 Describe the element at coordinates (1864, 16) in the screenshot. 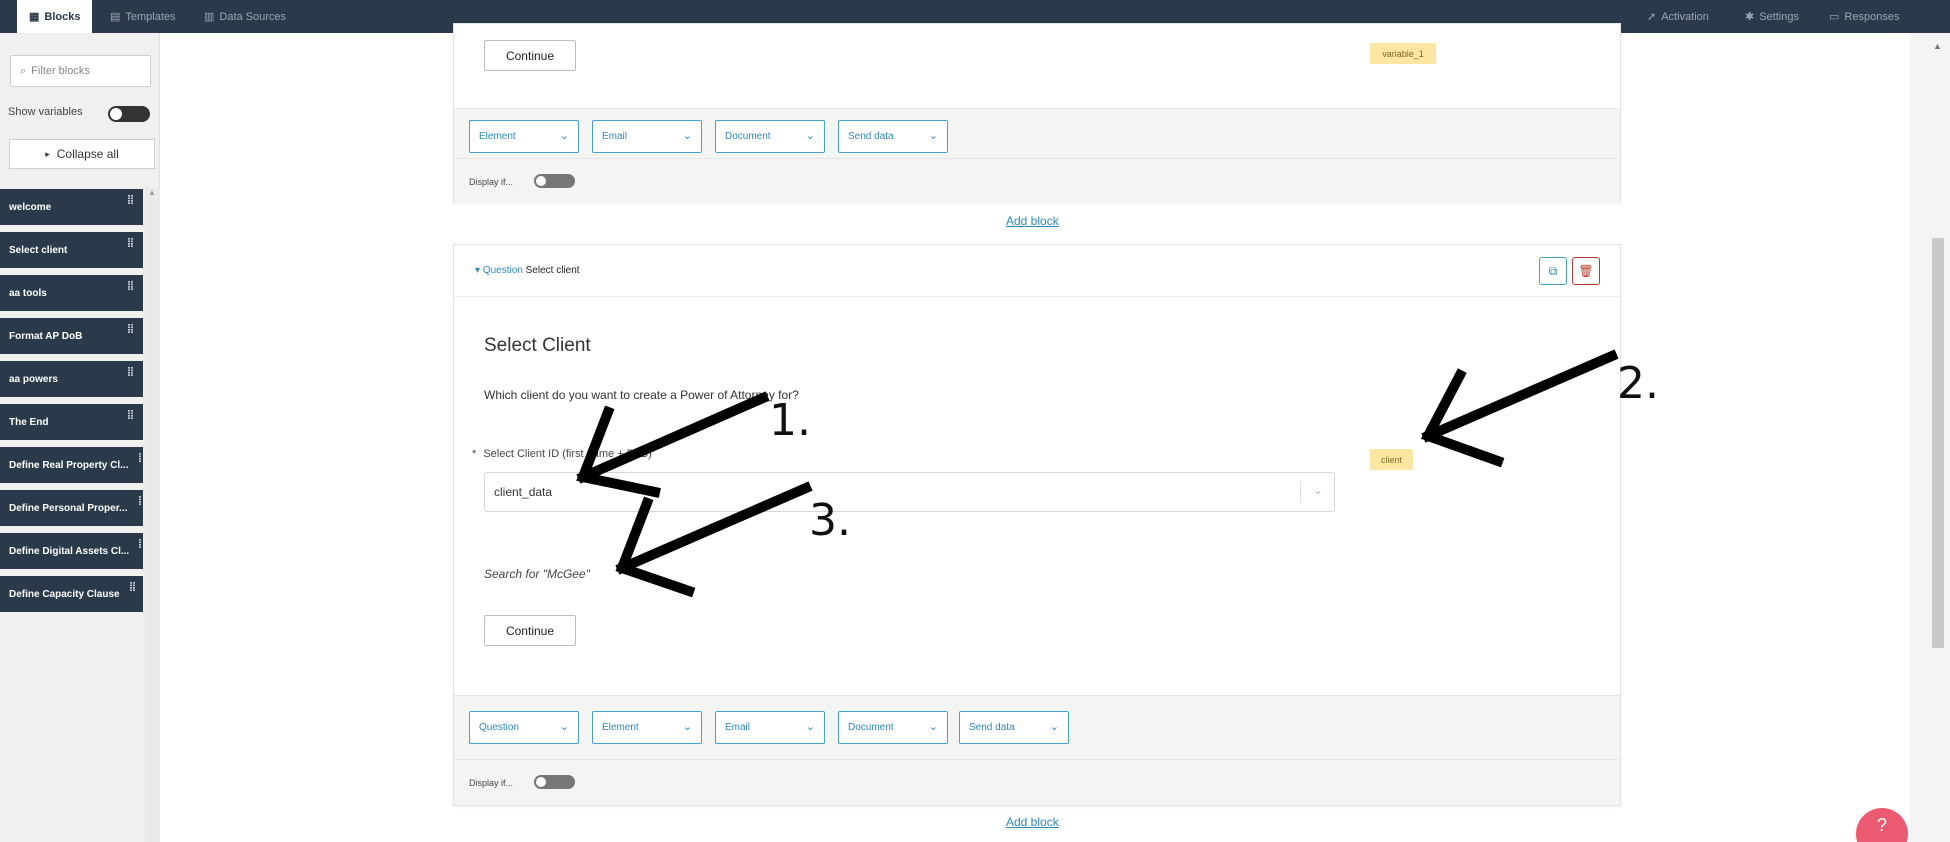

I see `responses-link: ▭ Responses` at that location.